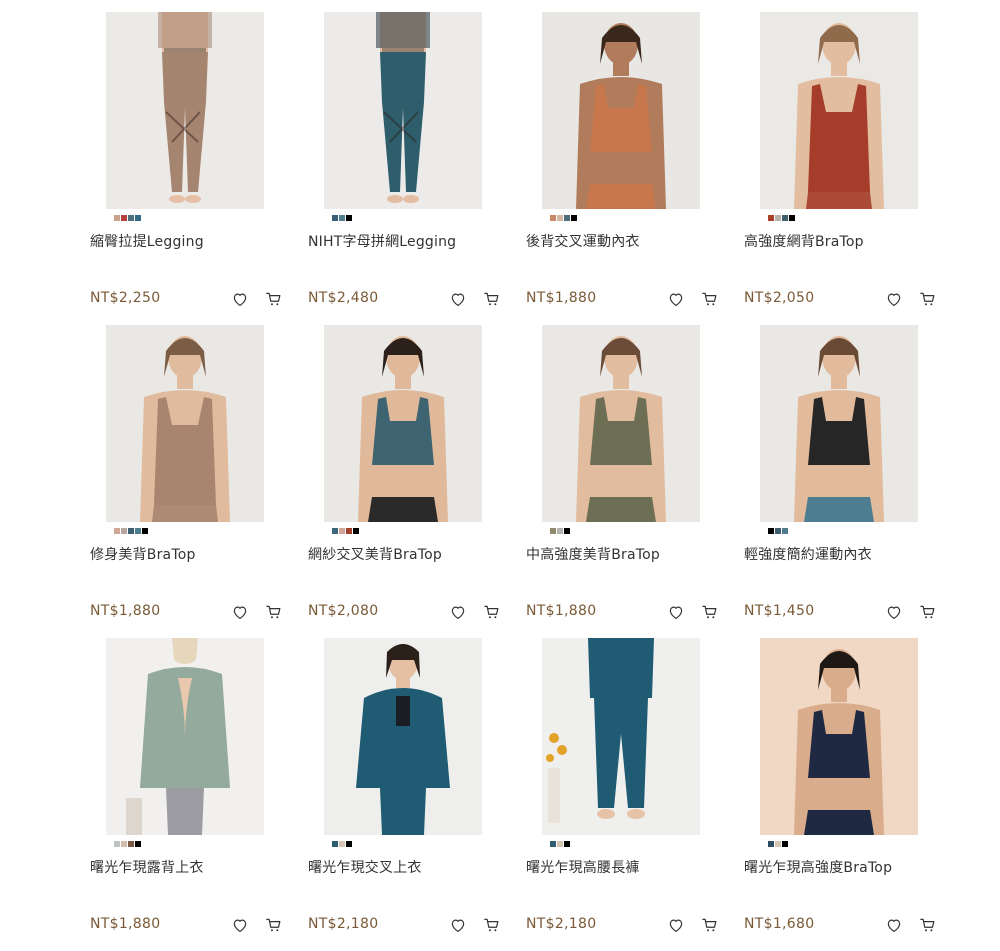 The width and height of the screenshot is (1000, 951). What do you see at coordinates (844, 242) in the screenshot?
I see `product-name: 高強度網背BraTop` at bounding box center [844, 242].